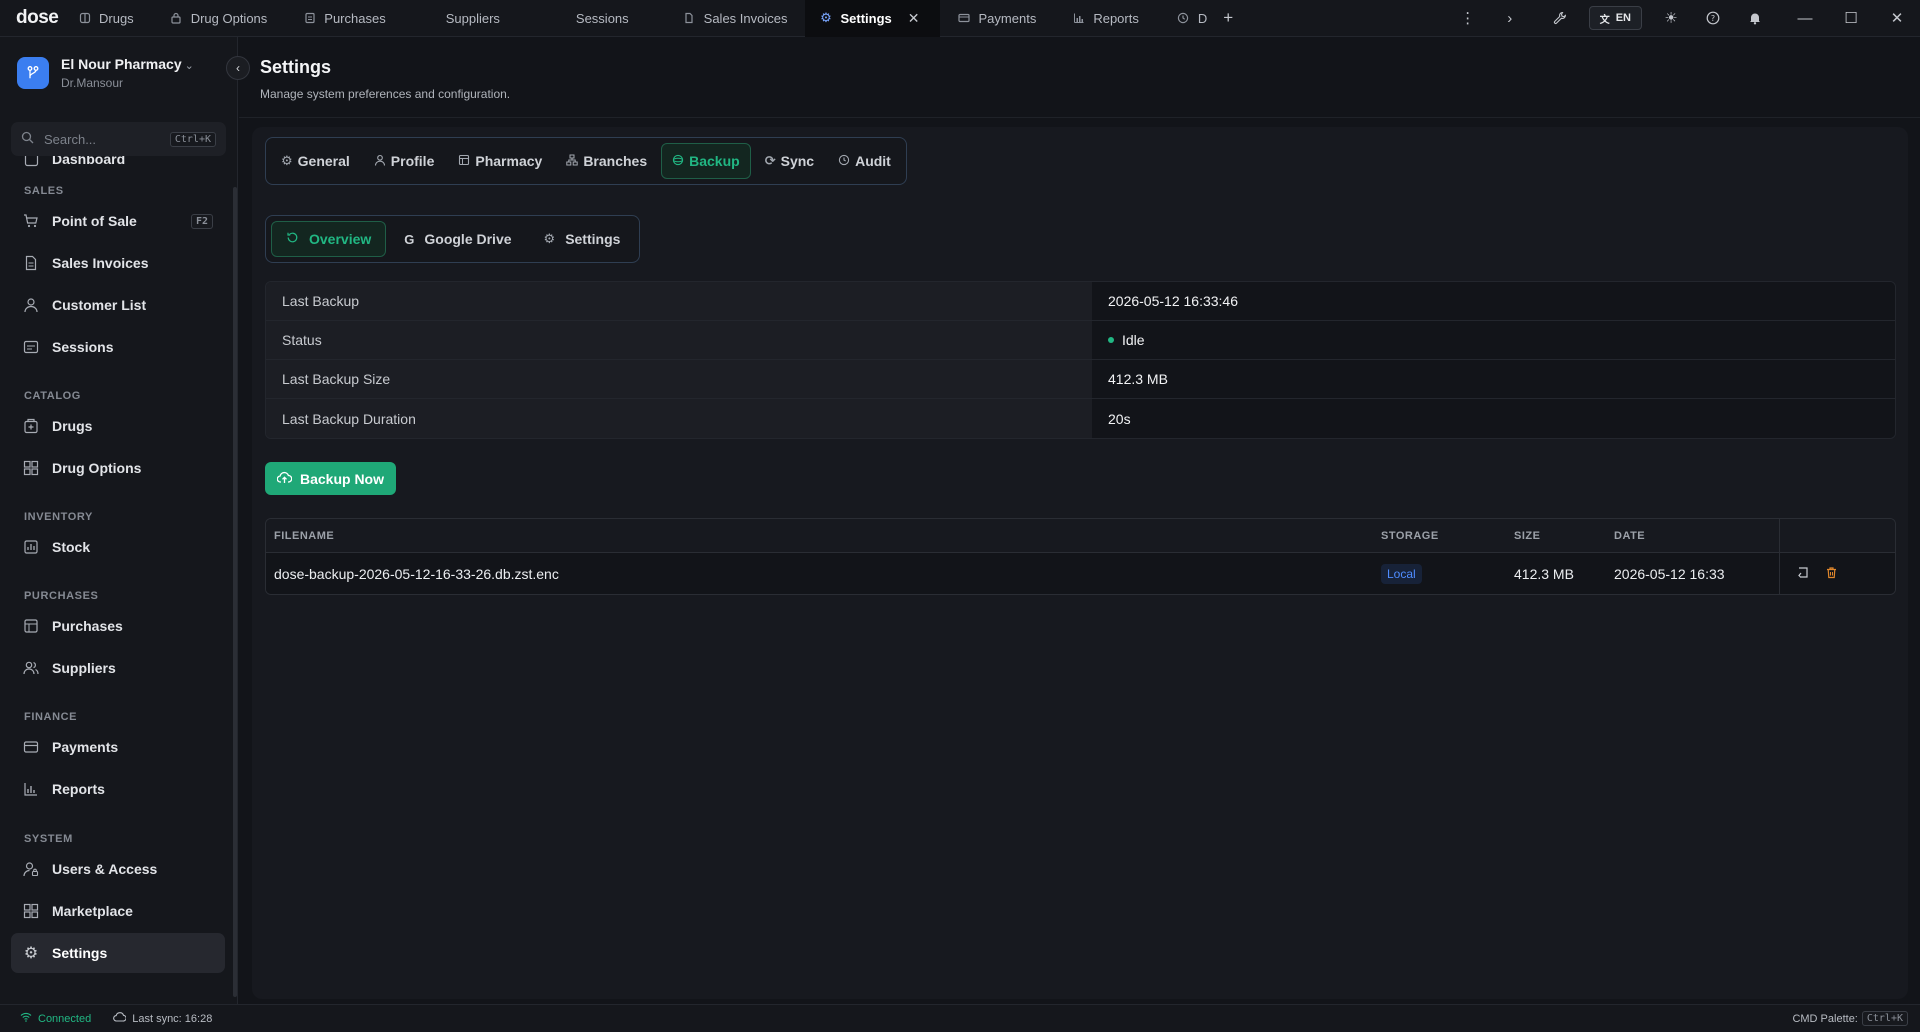 The width and height of the screenshot is (1920, 1032). I want to click on history-icon, so click(844, 161).